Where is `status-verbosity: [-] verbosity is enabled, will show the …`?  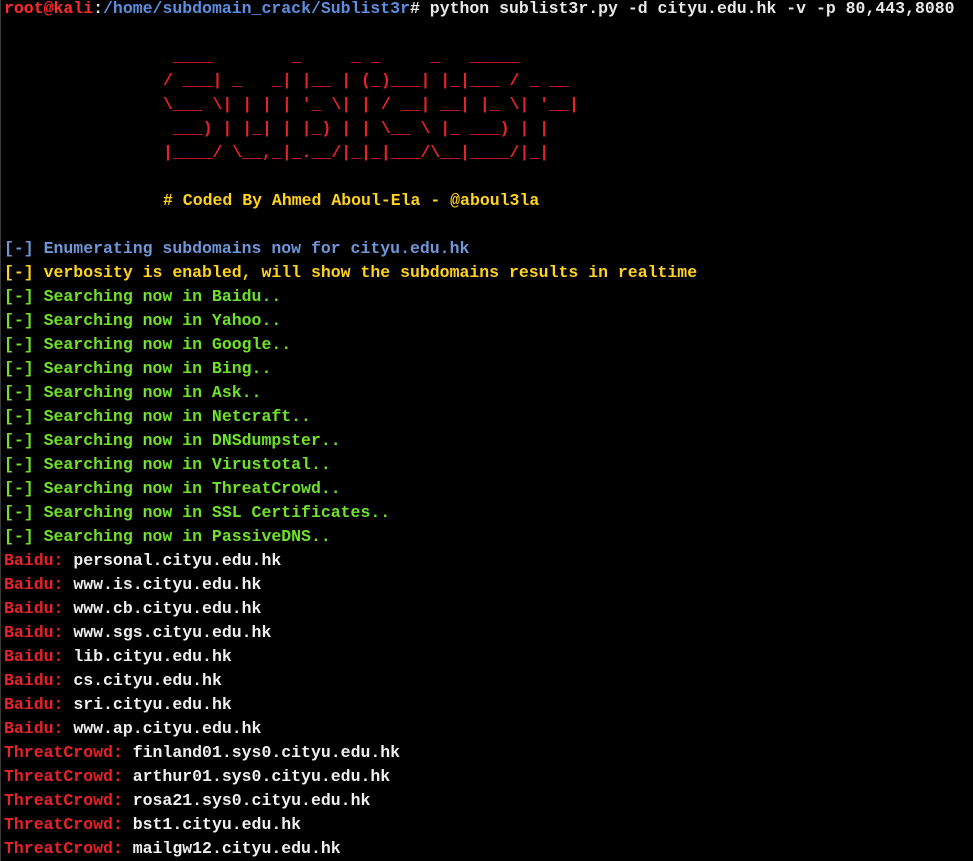
status-verbosity: [-] verbosity is enabled, will show the … is located at coordinates (351, 272).